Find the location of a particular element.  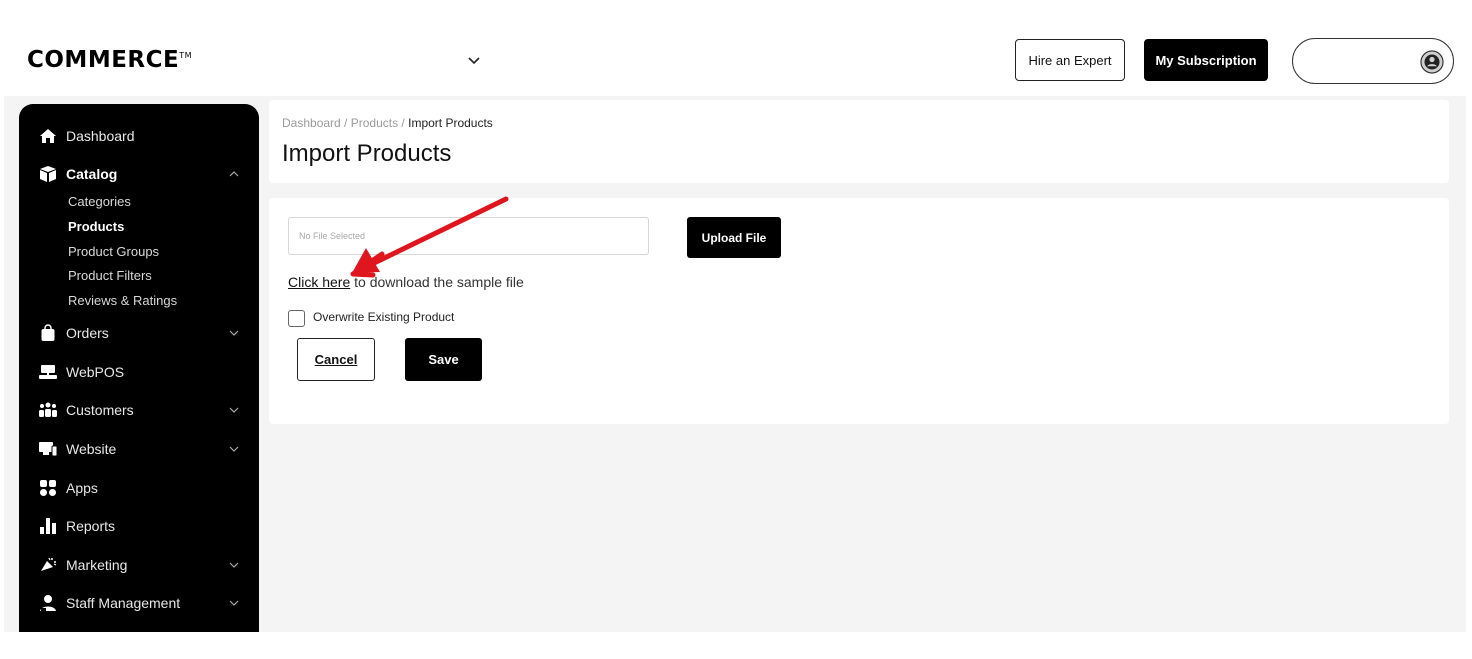

logo-trademark: TM is located at coordinates (186, 55).